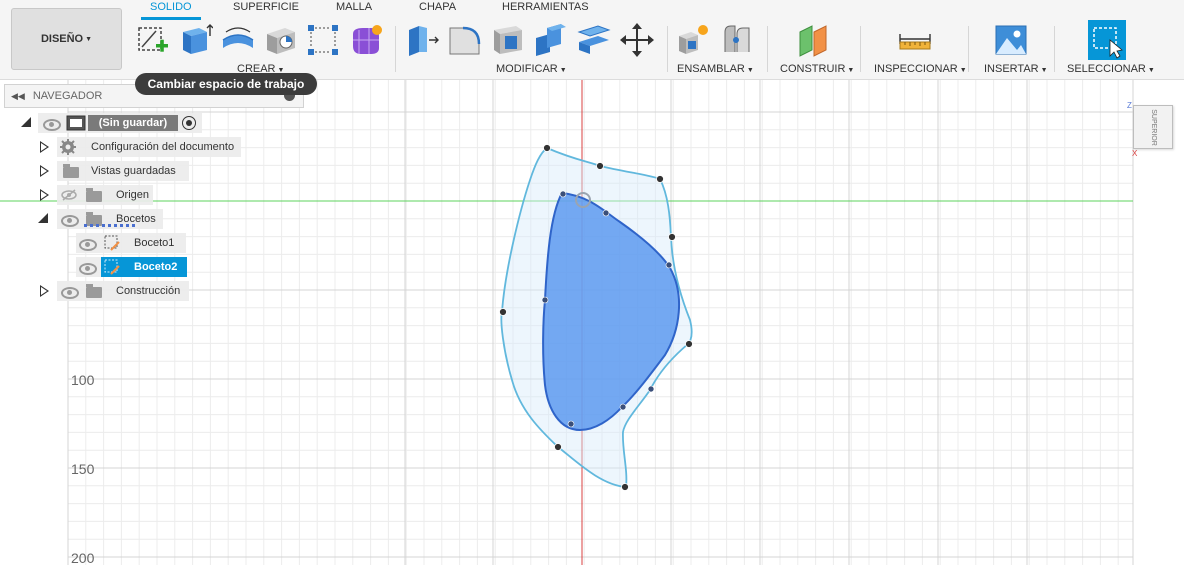 The height and width of the screenshot is (565, 1184). I want to click on workspace-switcher-button: DISEÑO ▼, so click(66, 39).